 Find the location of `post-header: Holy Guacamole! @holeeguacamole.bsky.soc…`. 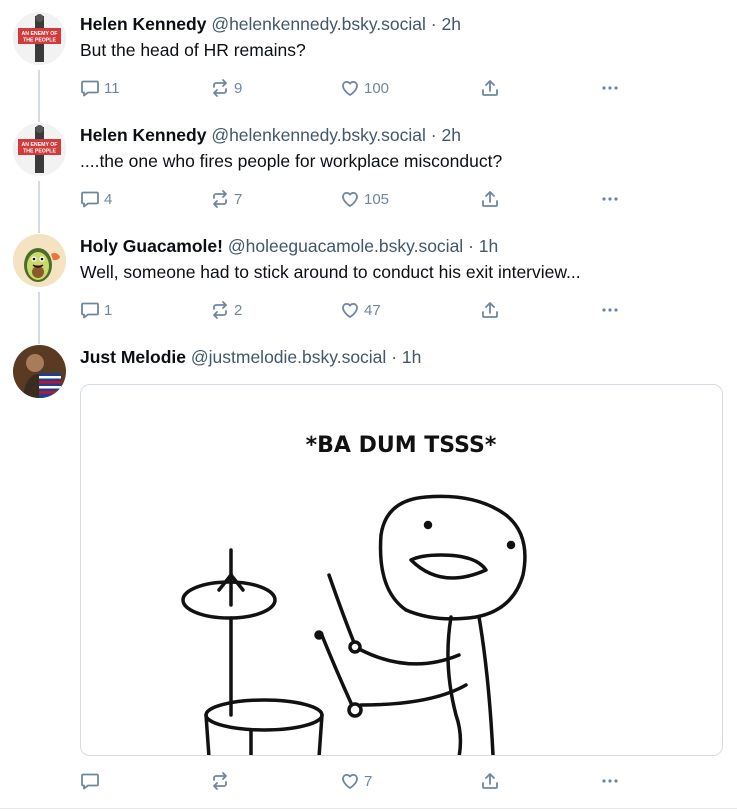

post-header: Holy Guacamole! @holeeguacamole.bsky.soc… is located at coordinates (289, 246).